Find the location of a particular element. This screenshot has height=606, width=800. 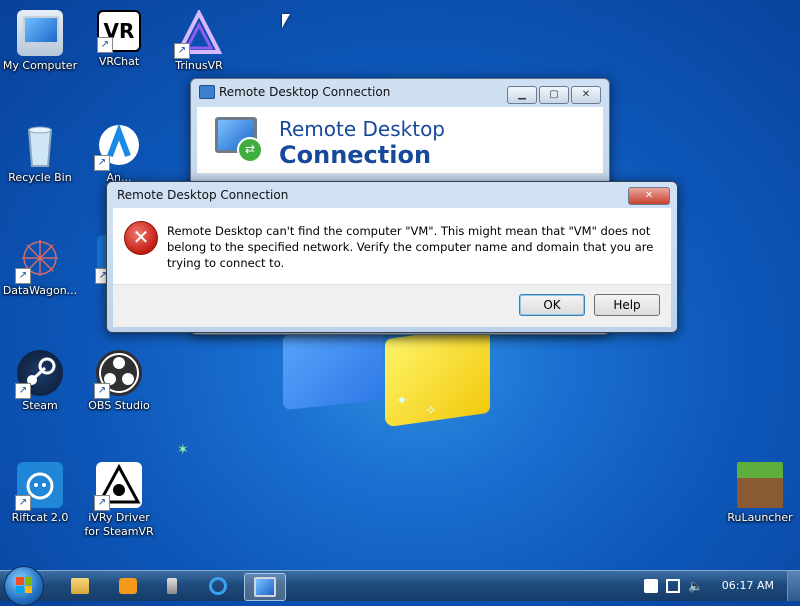

ok-button: OK is located at coordinates (552, 305).